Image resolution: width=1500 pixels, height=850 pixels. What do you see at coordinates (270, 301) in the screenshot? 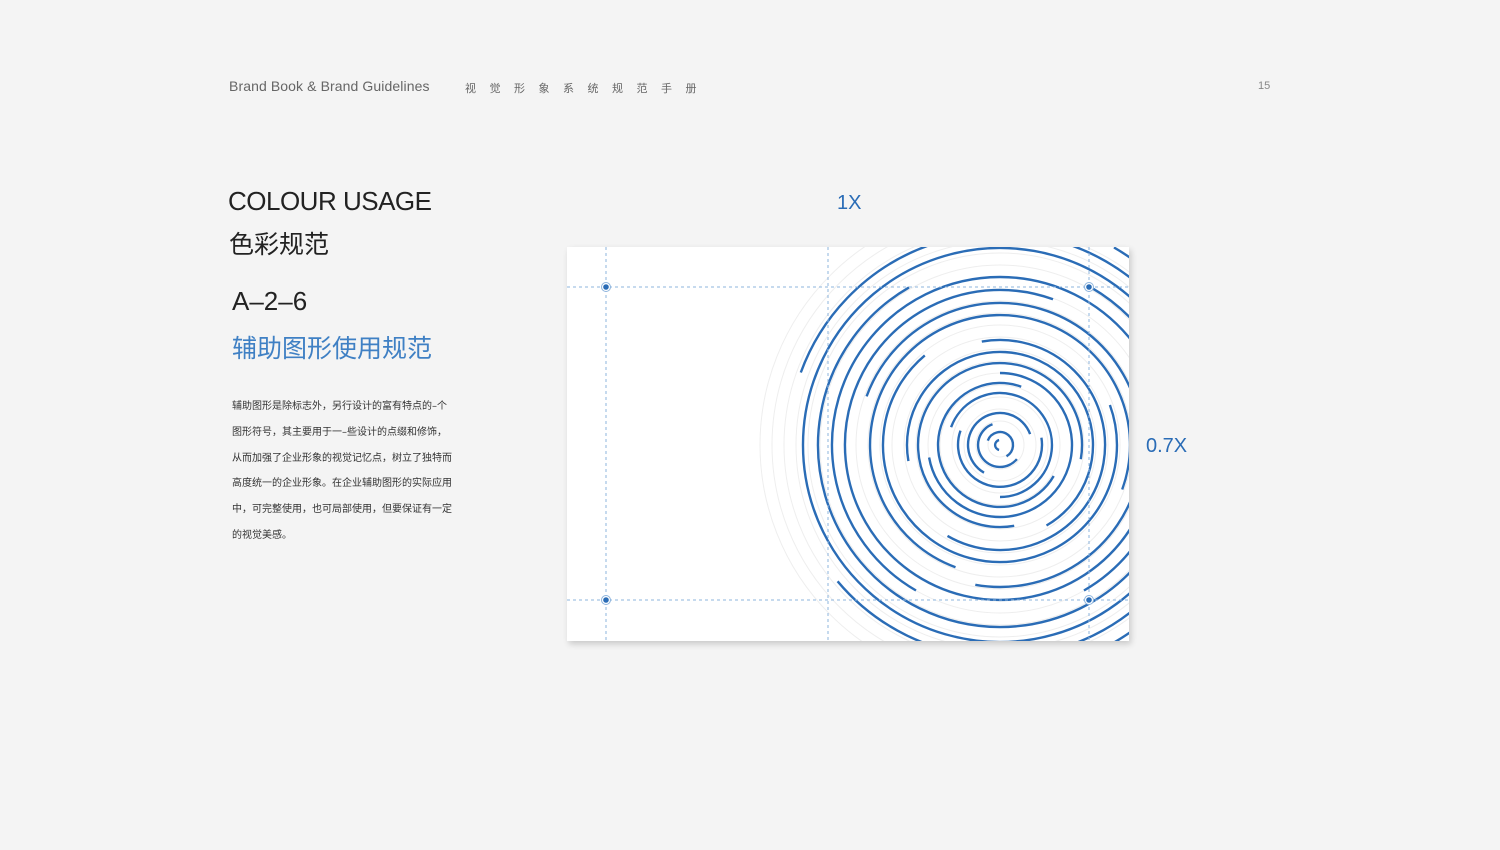
I see `section-code: A–2–6` at bounding box center [270, 301].